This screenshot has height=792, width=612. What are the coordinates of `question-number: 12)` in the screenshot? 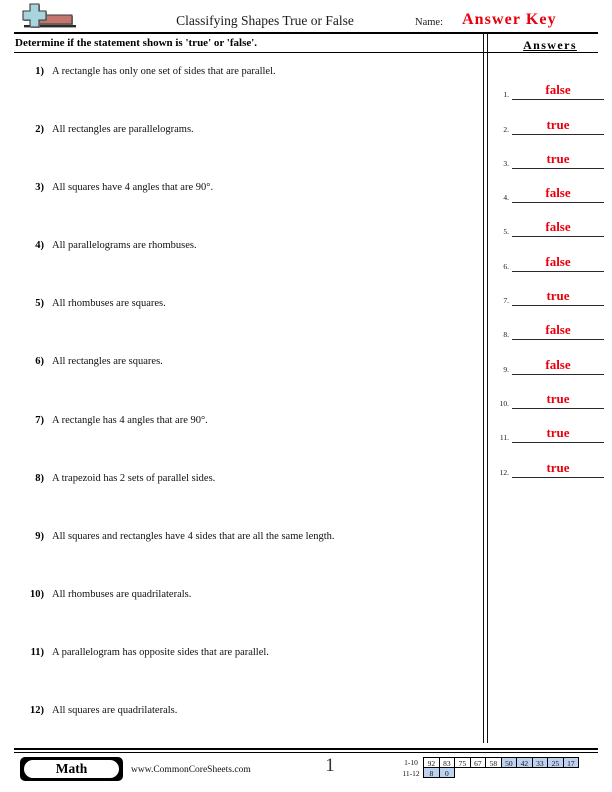 It's located at (37, 711).